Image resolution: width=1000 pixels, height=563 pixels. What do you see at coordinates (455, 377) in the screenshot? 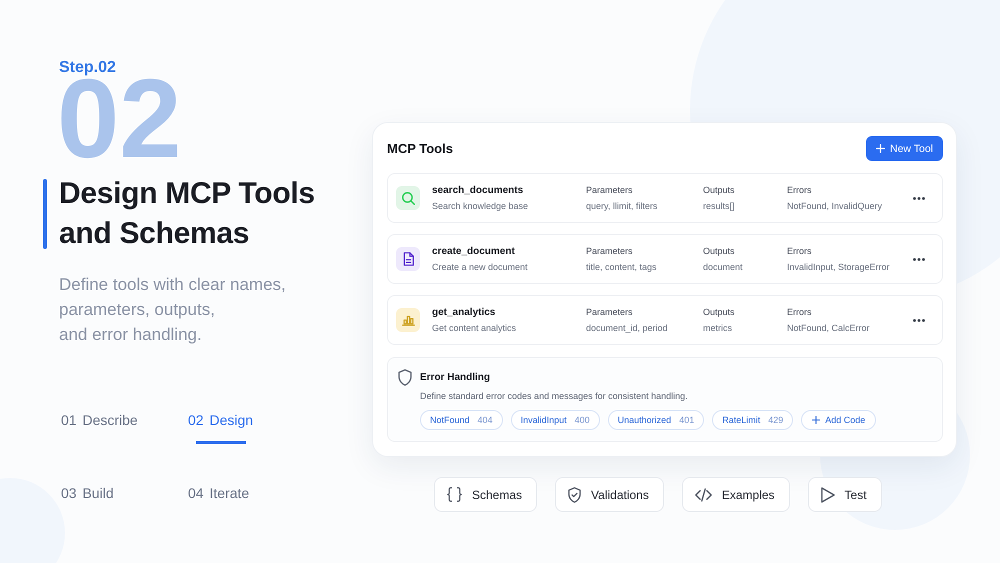
I see `error-handling-title: Error Handling` at bounding box center [455, 377].